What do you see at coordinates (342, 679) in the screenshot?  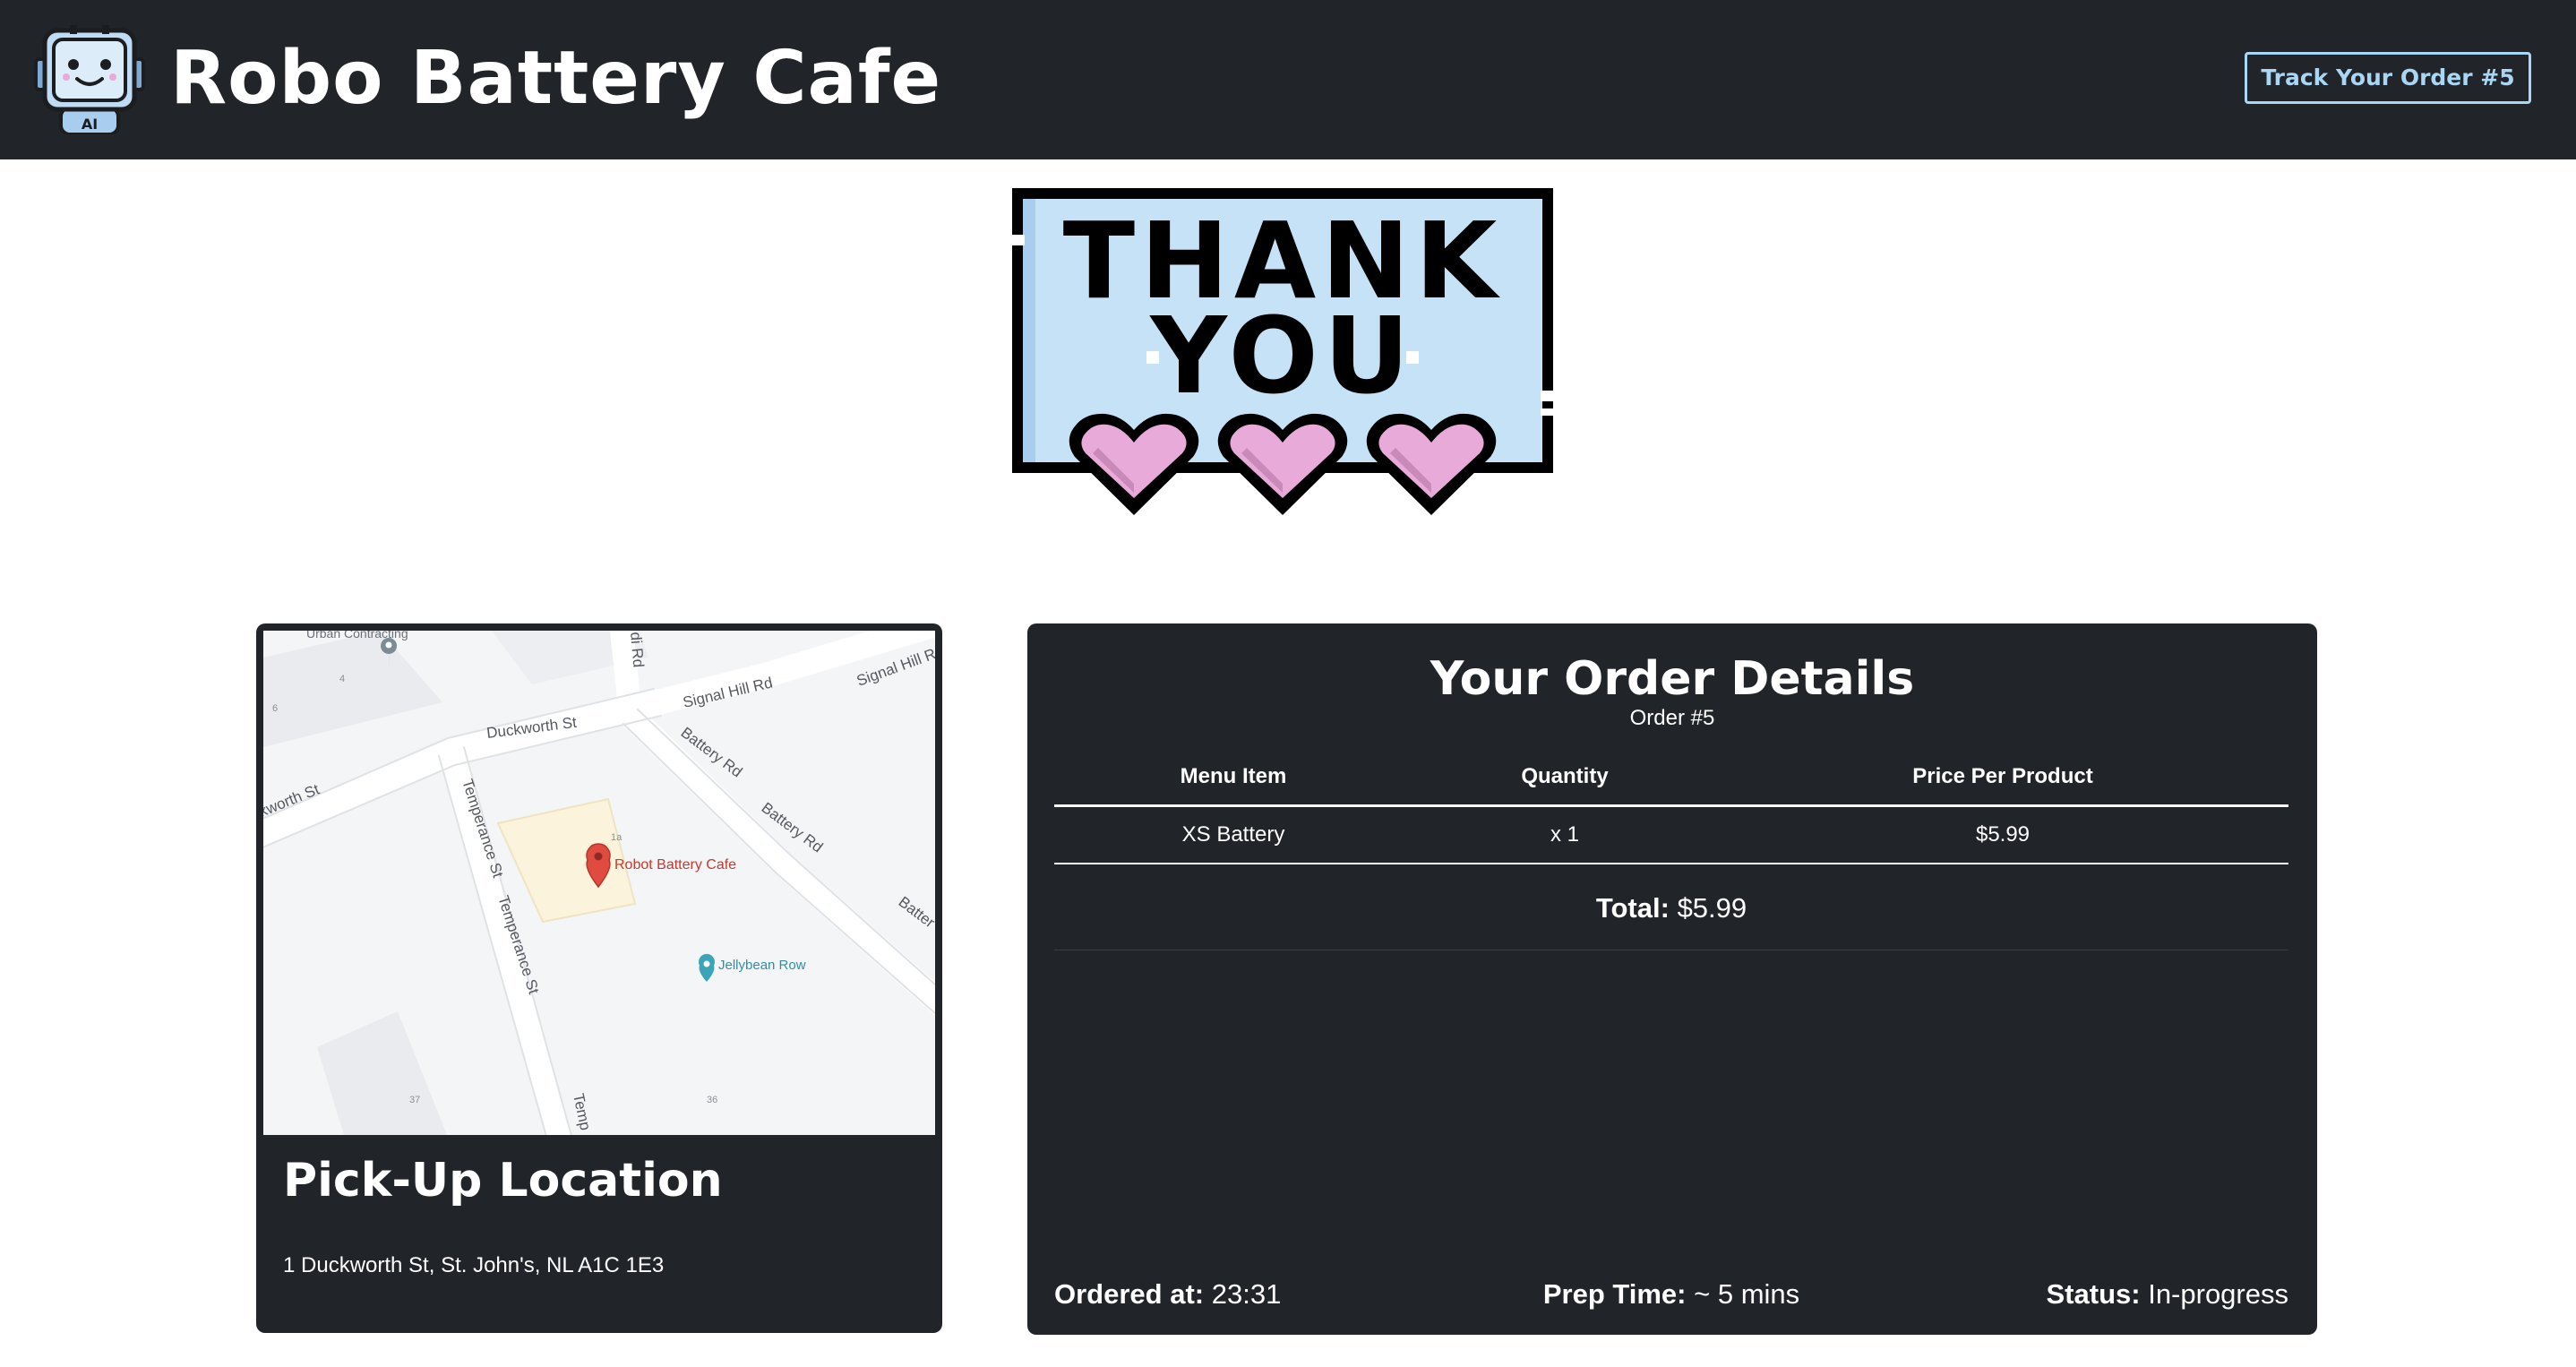 I see `svg-text: 4` at bounding box center [342, 679].